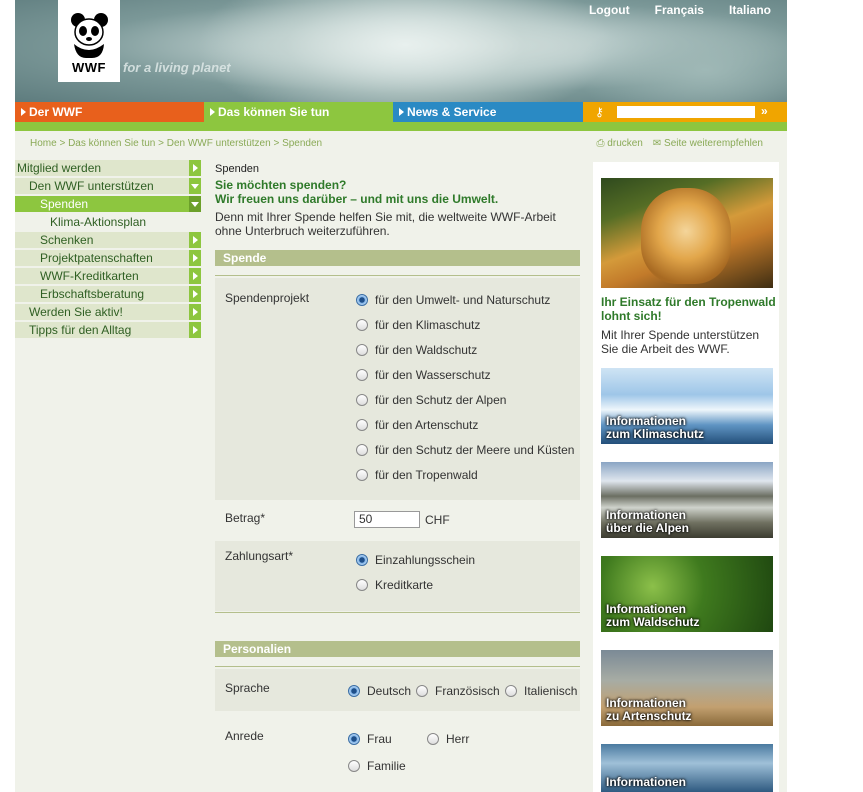  What do you see at coordinates (80, 330) in the screenshot?
I see `sidemenu-label: Tipps für den Alltag` at bounding box center [80, 330].